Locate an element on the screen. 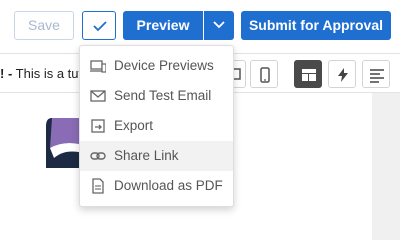  envelope-icon is located at coordinates (98, 96).